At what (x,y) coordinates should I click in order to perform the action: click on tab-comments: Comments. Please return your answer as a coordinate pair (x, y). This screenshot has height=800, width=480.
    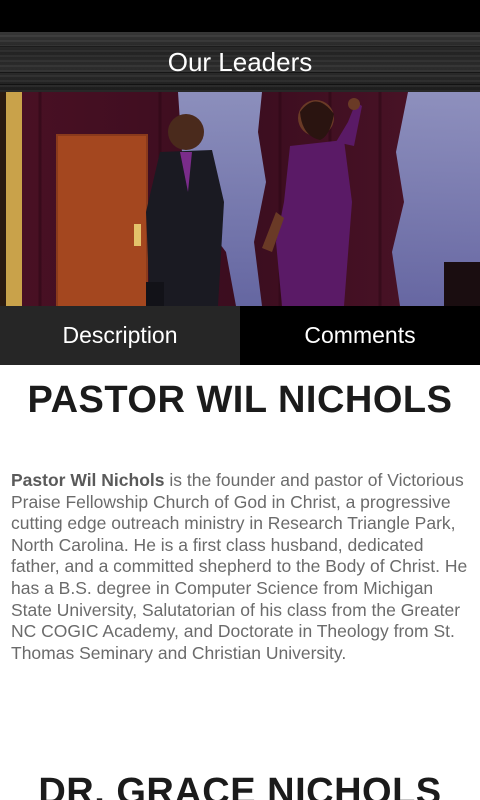
    Looking at the image, I should click on (360, 335).